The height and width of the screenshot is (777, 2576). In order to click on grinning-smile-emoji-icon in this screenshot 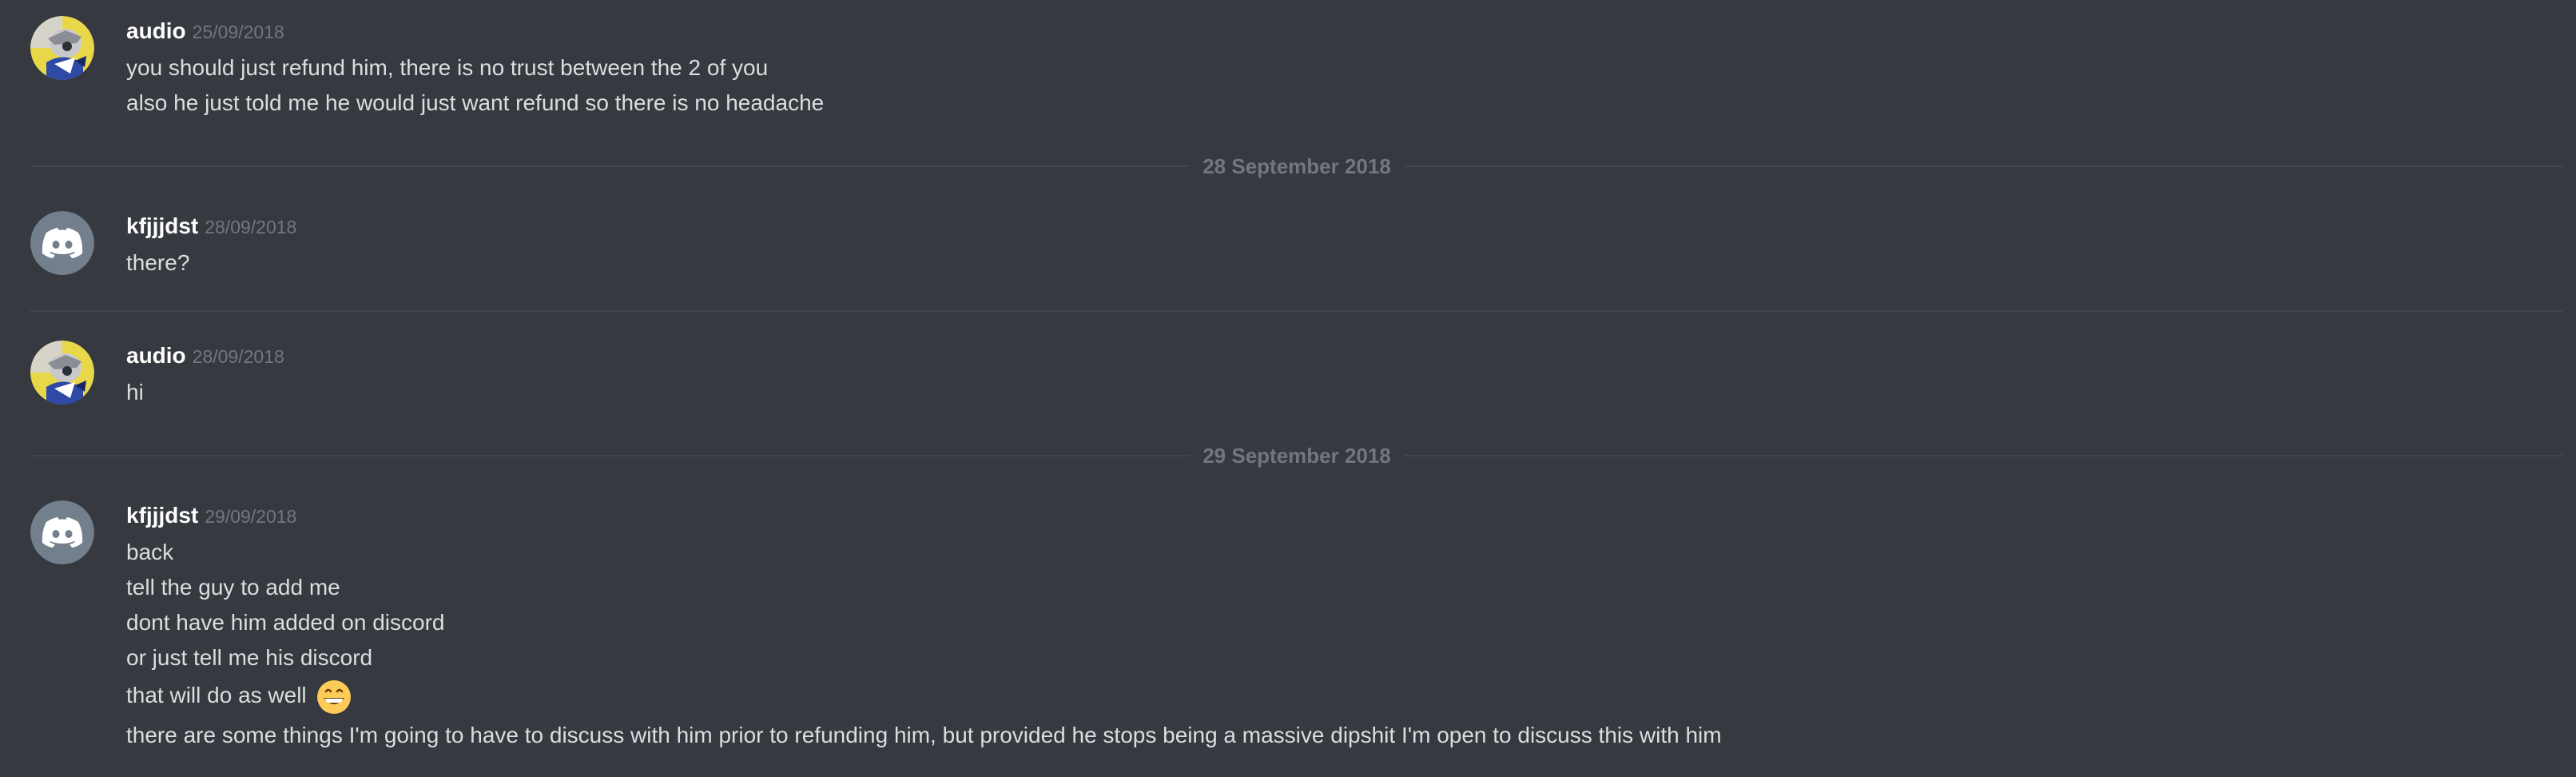, I will do `click(334, 697)`.